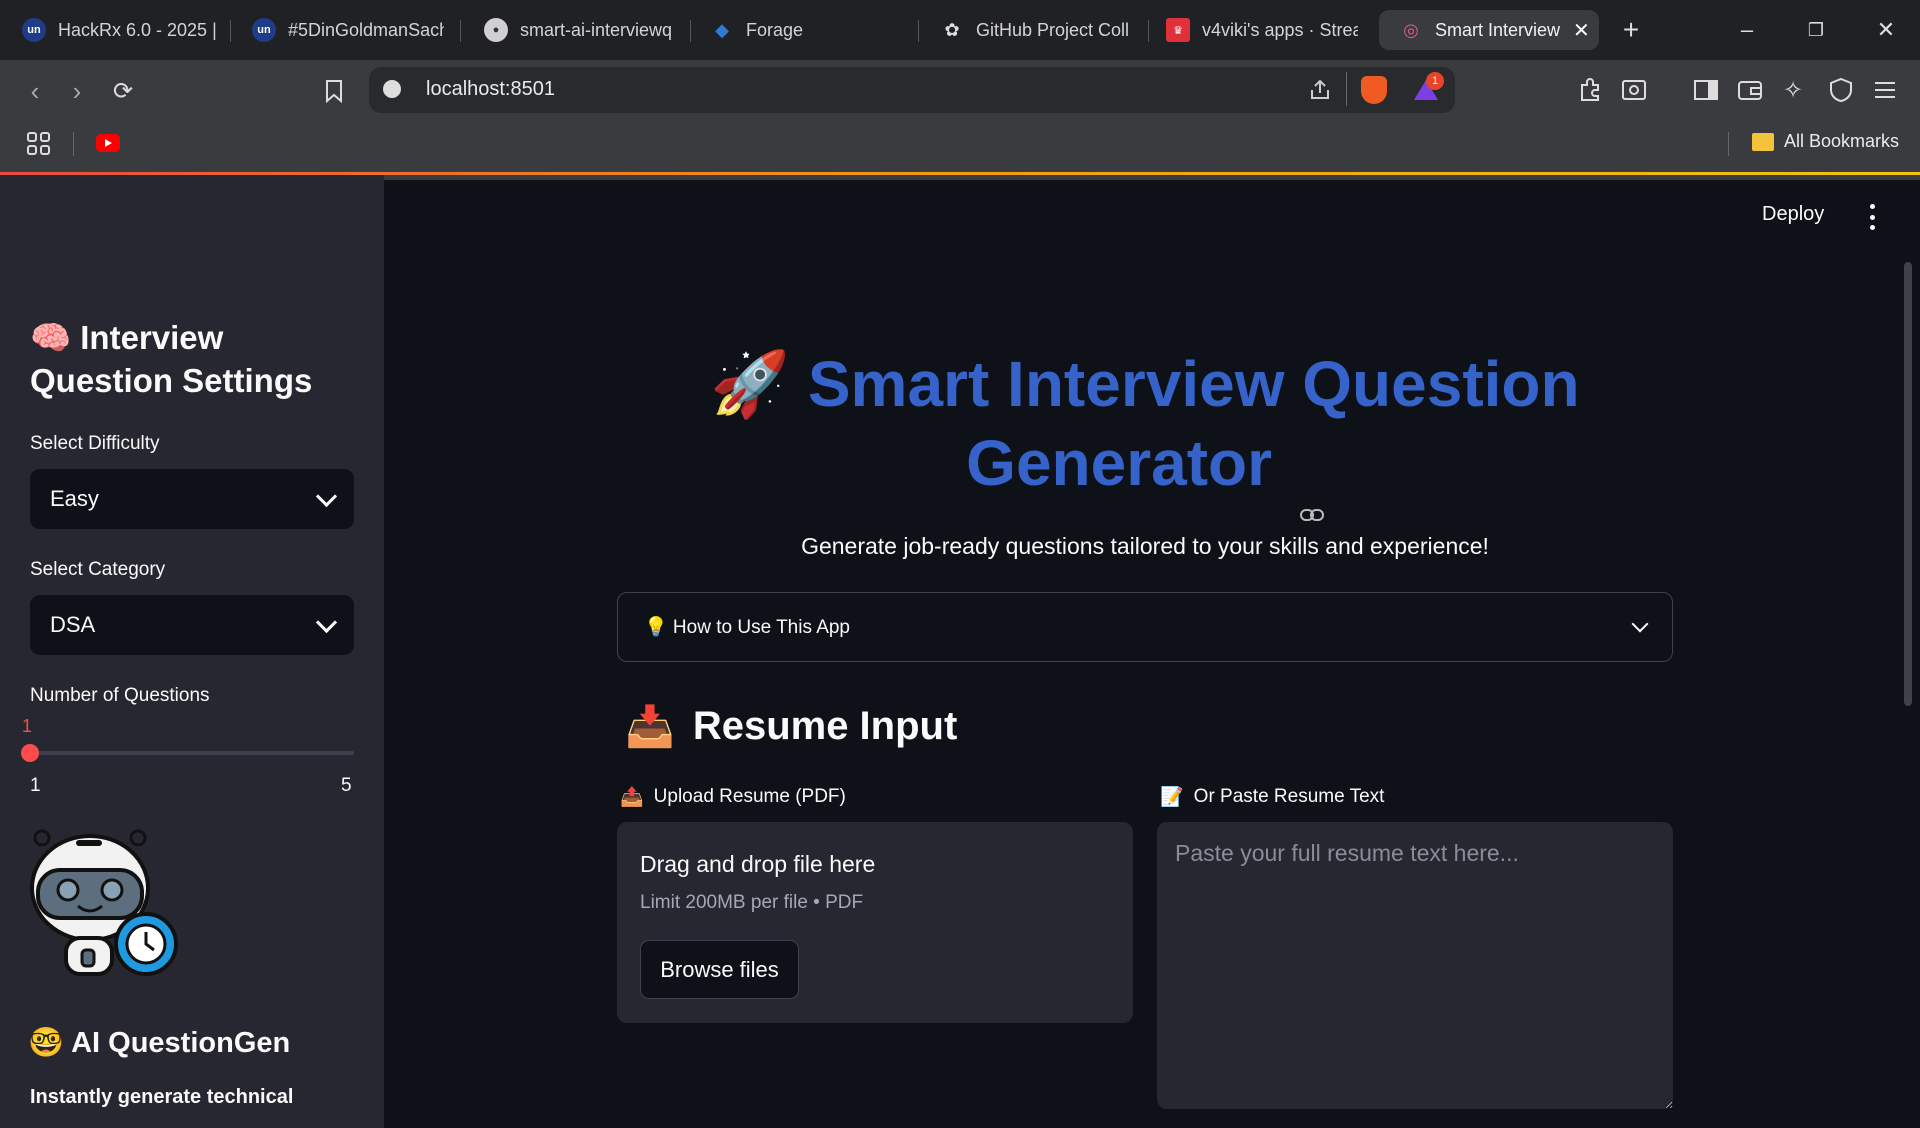 This screenshot has width=1920, height=1128. What do you see at coordinates (1590, 92) in the screenshot?
I see `extensions-icon` at bounding box center [1590, 92].